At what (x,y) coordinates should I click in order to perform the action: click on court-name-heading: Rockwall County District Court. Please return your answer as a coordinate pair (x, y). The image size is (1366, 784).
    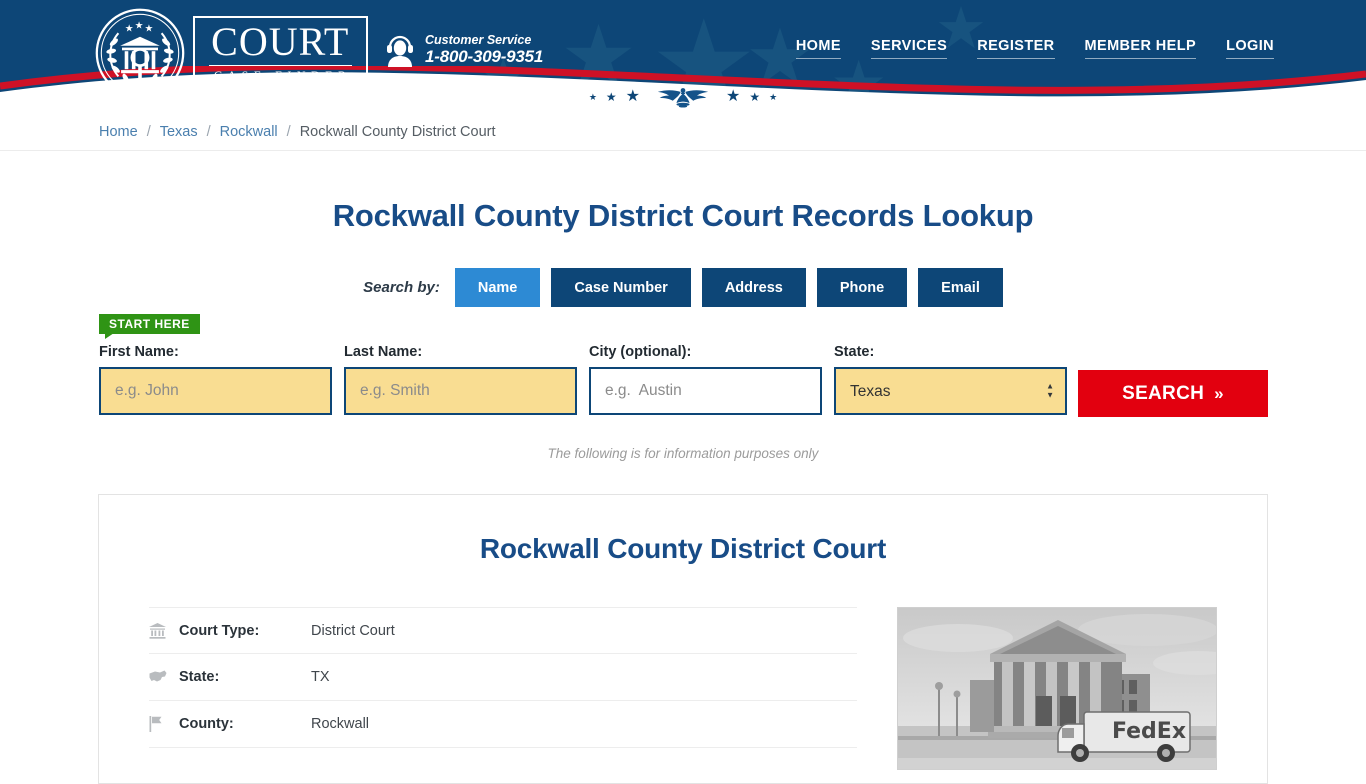
    Looking at the image, I should click on (683, 548).